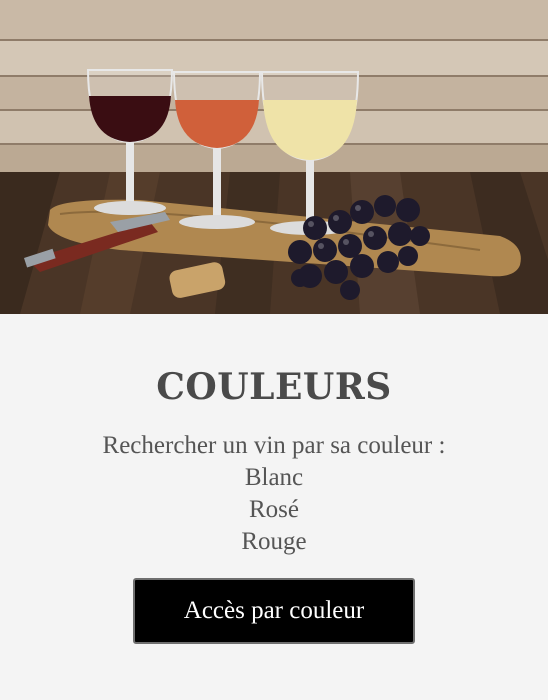  What do you see at coordinates (274, 477) in the screenshot?
I see `color-blanc: Blanc` at bounding box center [274, 477].